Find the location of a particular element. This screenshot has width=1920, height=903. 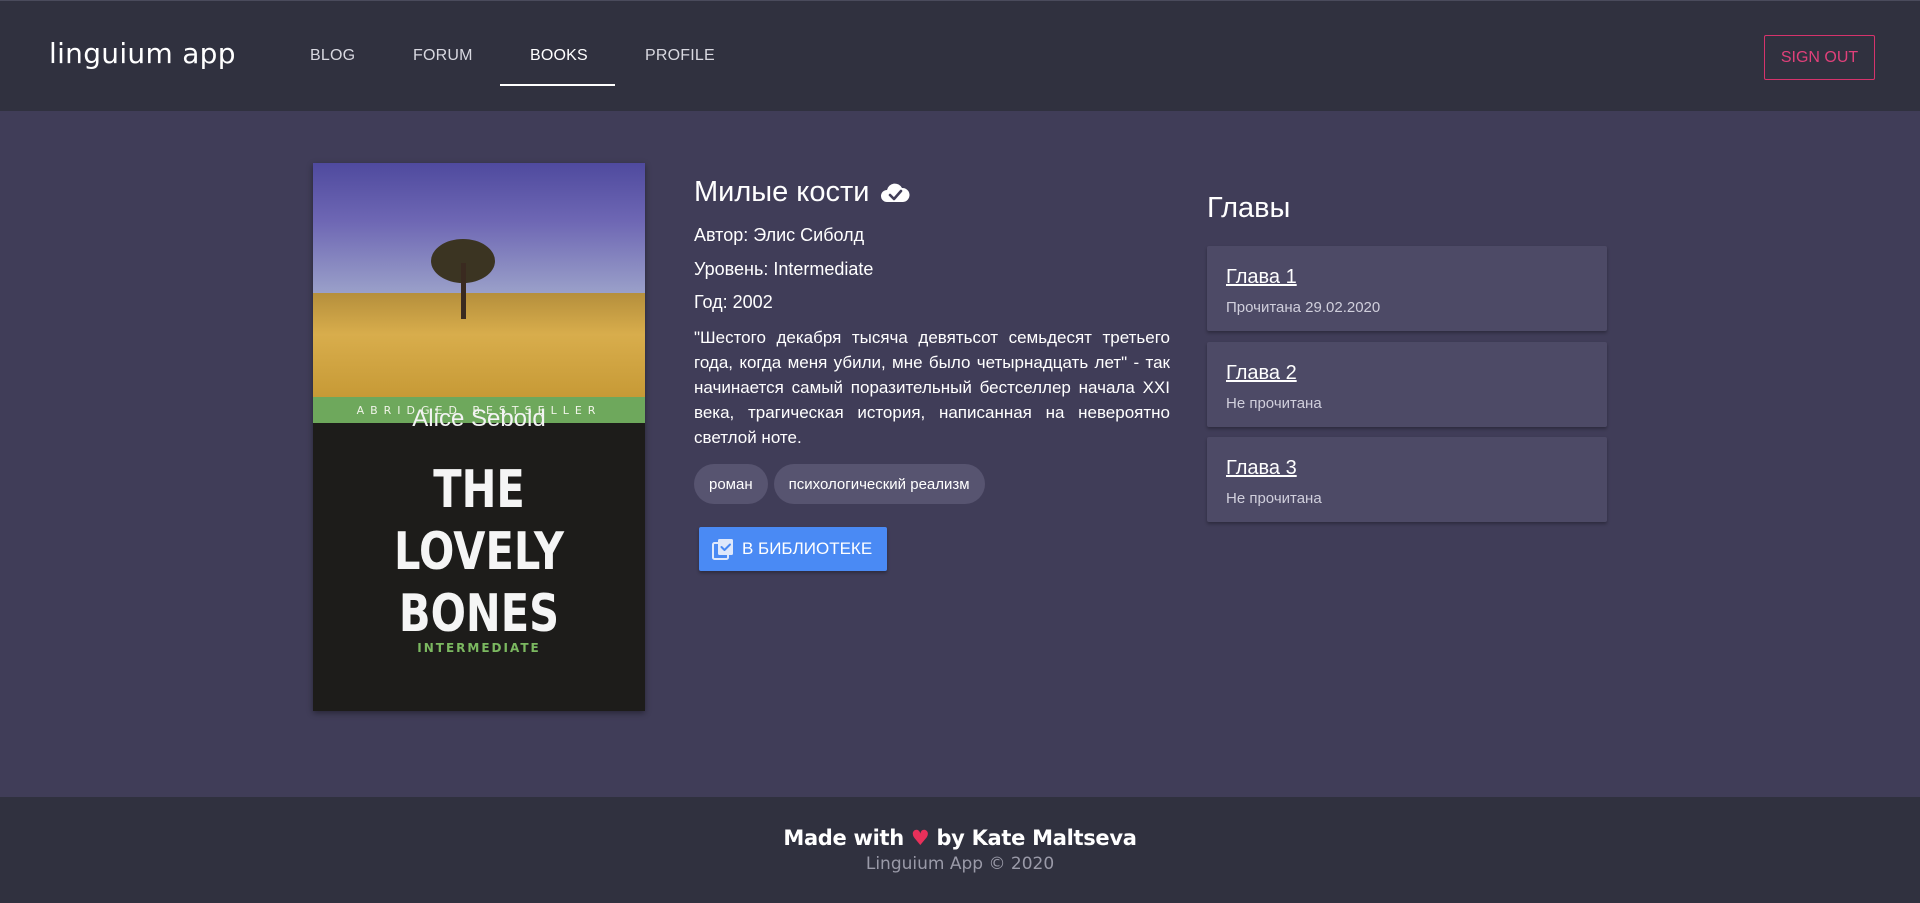

chapter-link: Глава 2 is located at coordinates (1261, 373).